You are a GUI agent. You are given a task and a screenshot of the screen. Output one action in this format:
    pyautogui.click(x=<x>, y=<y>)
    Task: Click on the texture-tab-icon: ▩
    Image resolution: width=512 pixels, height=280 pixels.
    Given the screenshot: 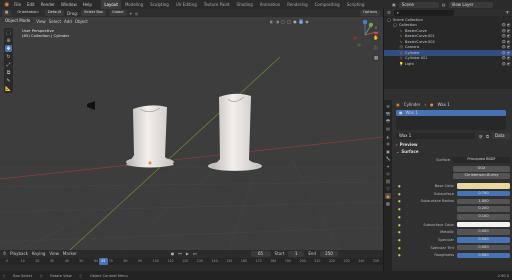 What is the action you would take?
    pyautogui.click(x=388, y=204)
    